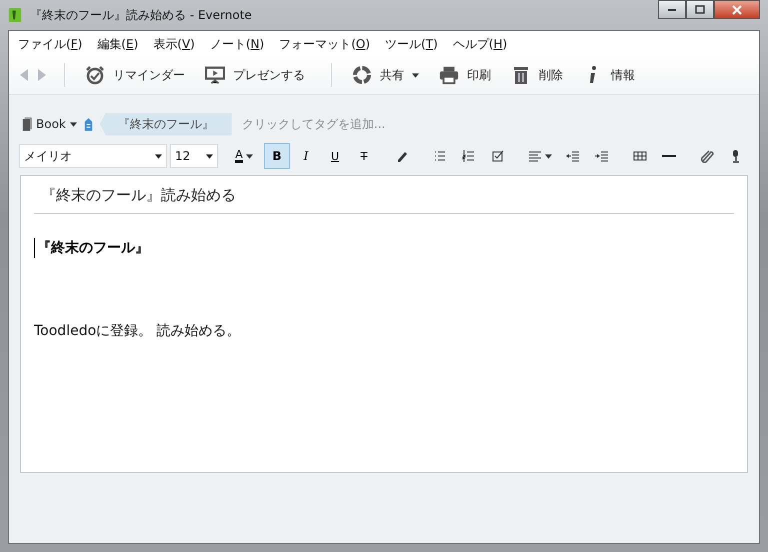 The width and height of the screenshot is (768, 552). I want to click on strike-button: T, so click(364, 156).